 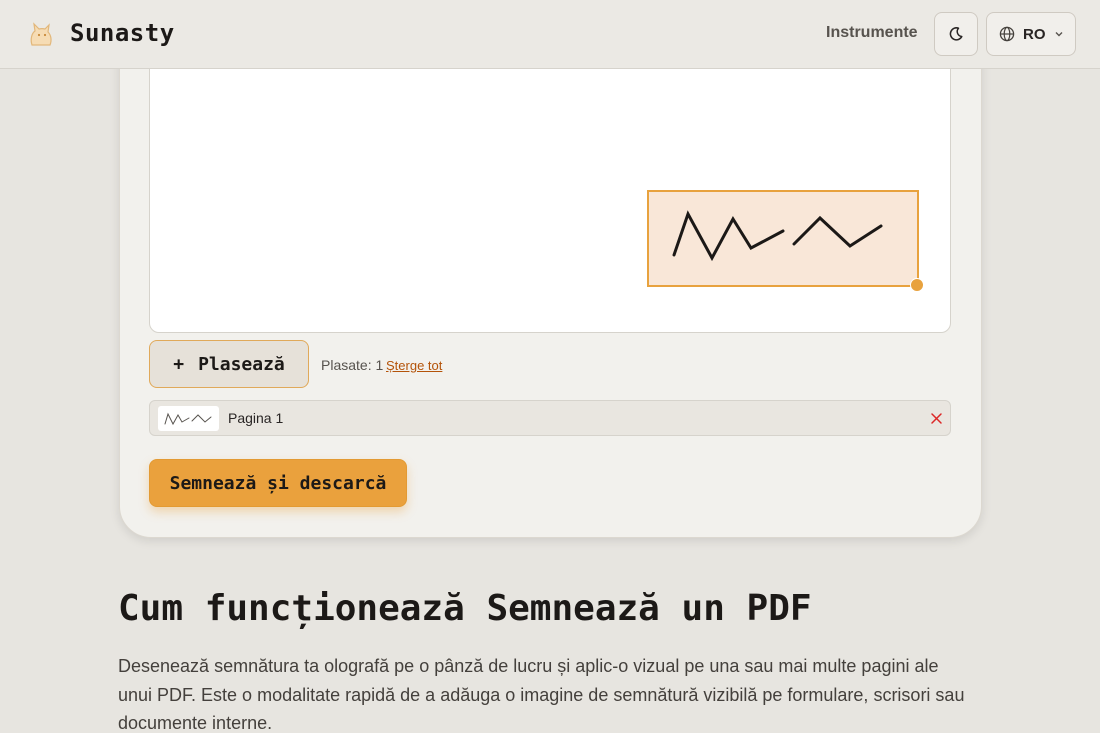 I want to click on signature-thumbnail, so click(x=188, y=418).